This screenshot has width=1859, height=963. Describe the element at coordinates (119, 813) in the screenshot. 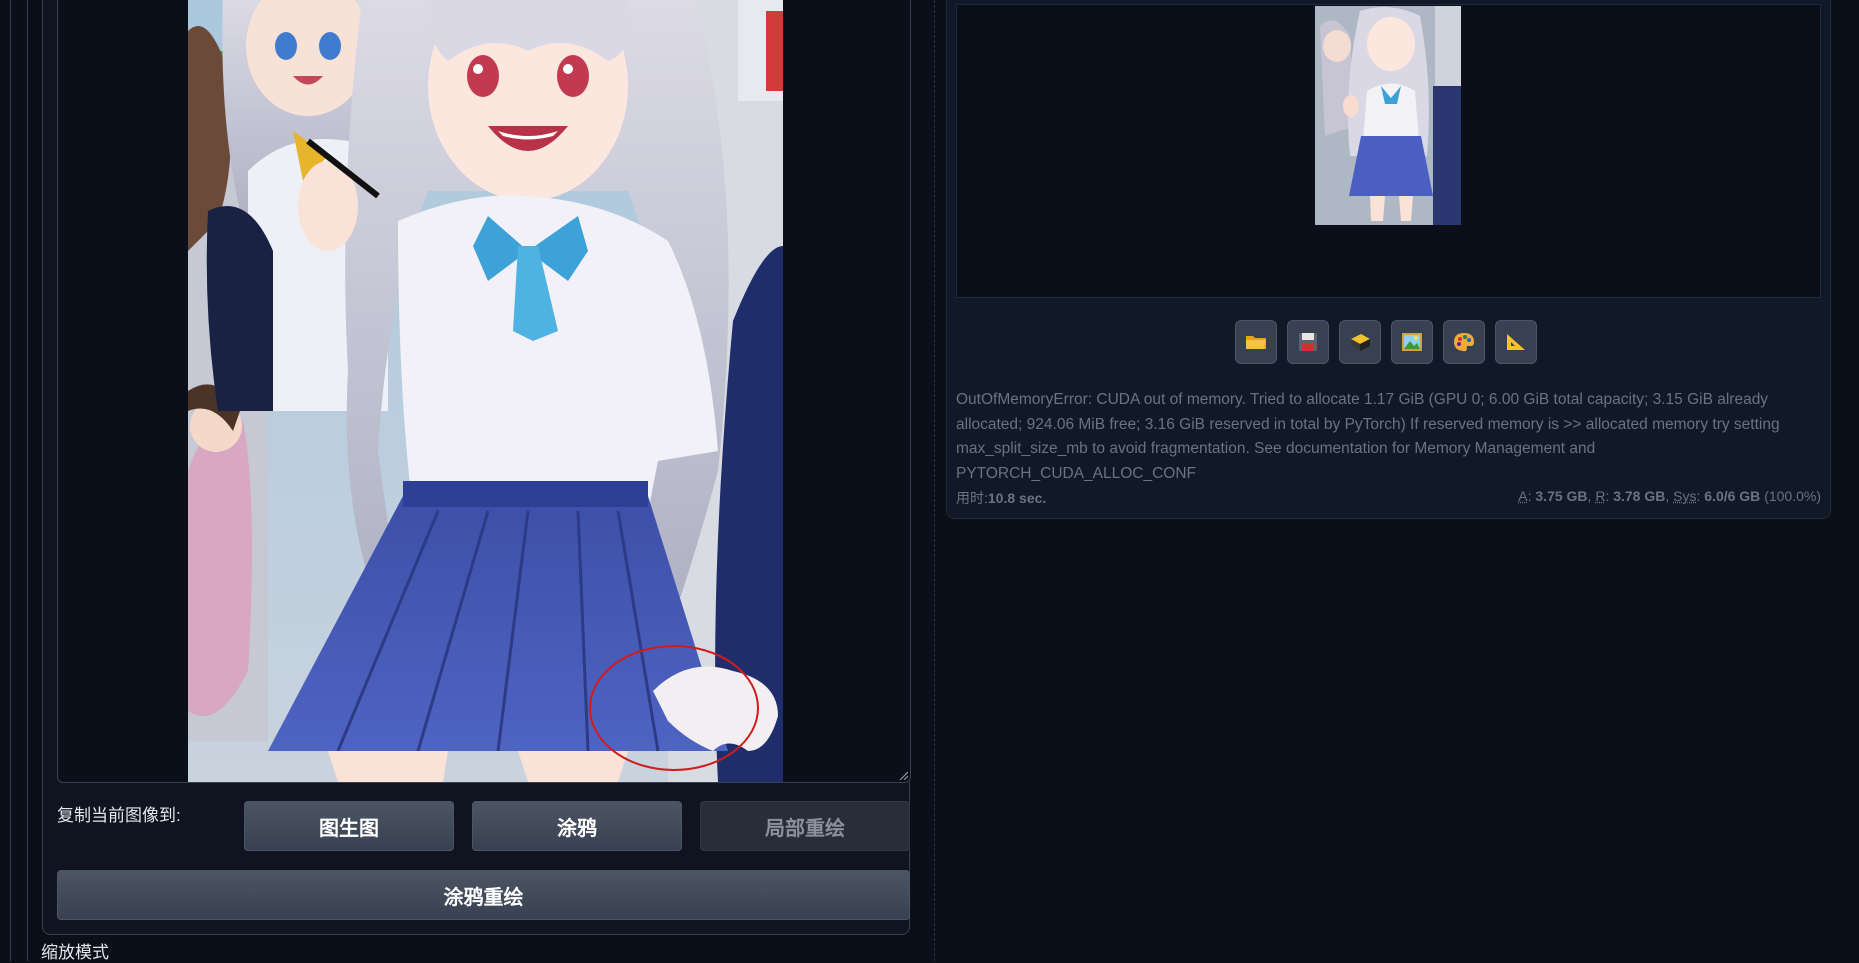

I see `copy-to-label: 复制当前图像到:` at that location.